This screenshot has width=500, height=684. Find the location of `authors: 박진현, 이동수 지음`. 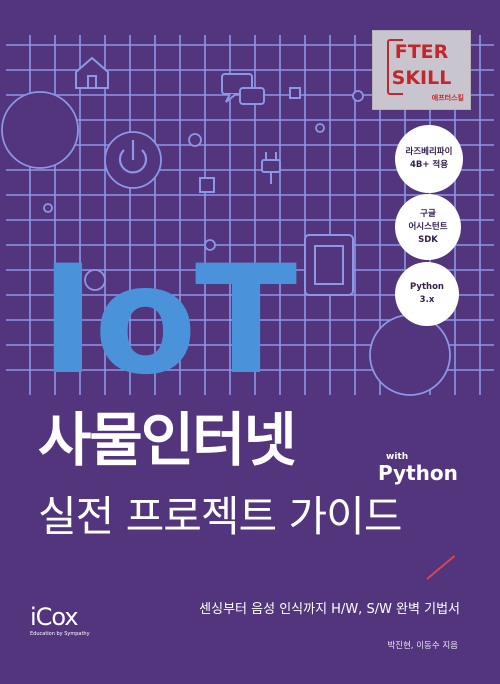

authors: 박진현, 이동수 지음 is located at coordinates (422, 646).